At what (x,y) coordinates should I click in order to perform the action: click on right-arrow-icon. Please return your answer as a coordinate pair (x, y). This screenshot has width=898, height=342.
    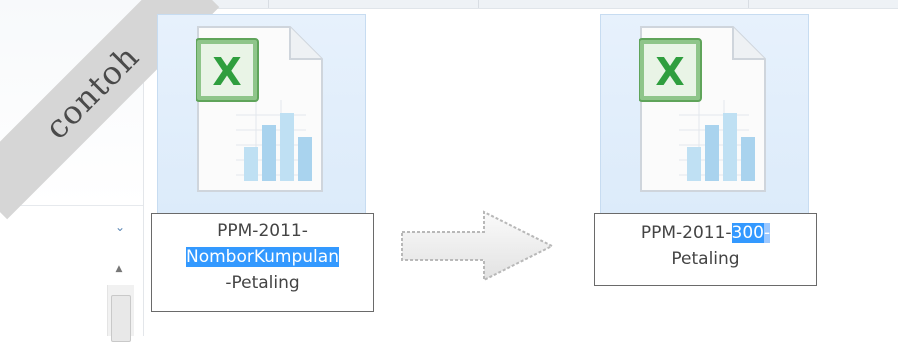
    Looking at the image, I should click on (478, 246).